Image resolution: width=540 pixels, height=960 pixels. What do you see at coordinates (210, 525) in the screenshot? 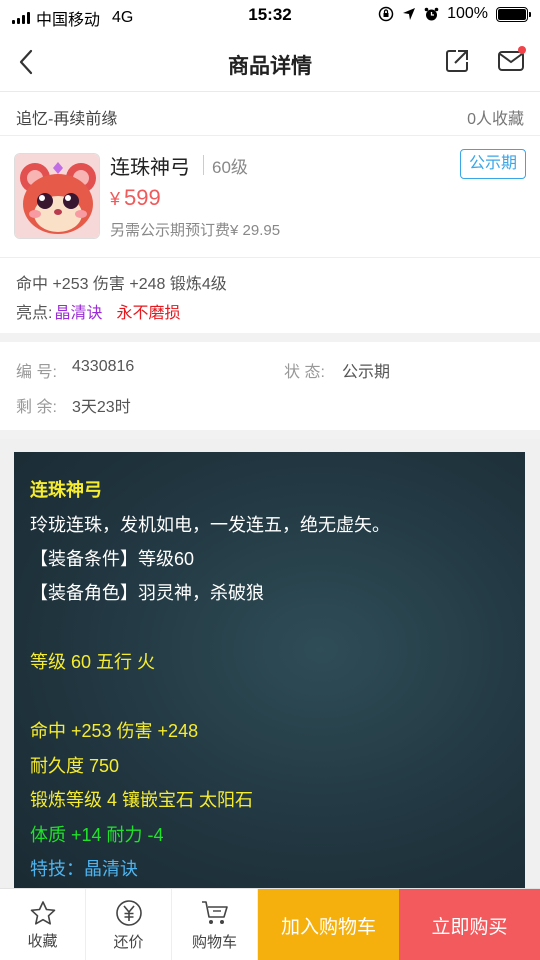
I see `desc-flavor-text: 玲珑连珠，发机如电，一发连五，绝无虚矢。` at bounding box center [210, 525].